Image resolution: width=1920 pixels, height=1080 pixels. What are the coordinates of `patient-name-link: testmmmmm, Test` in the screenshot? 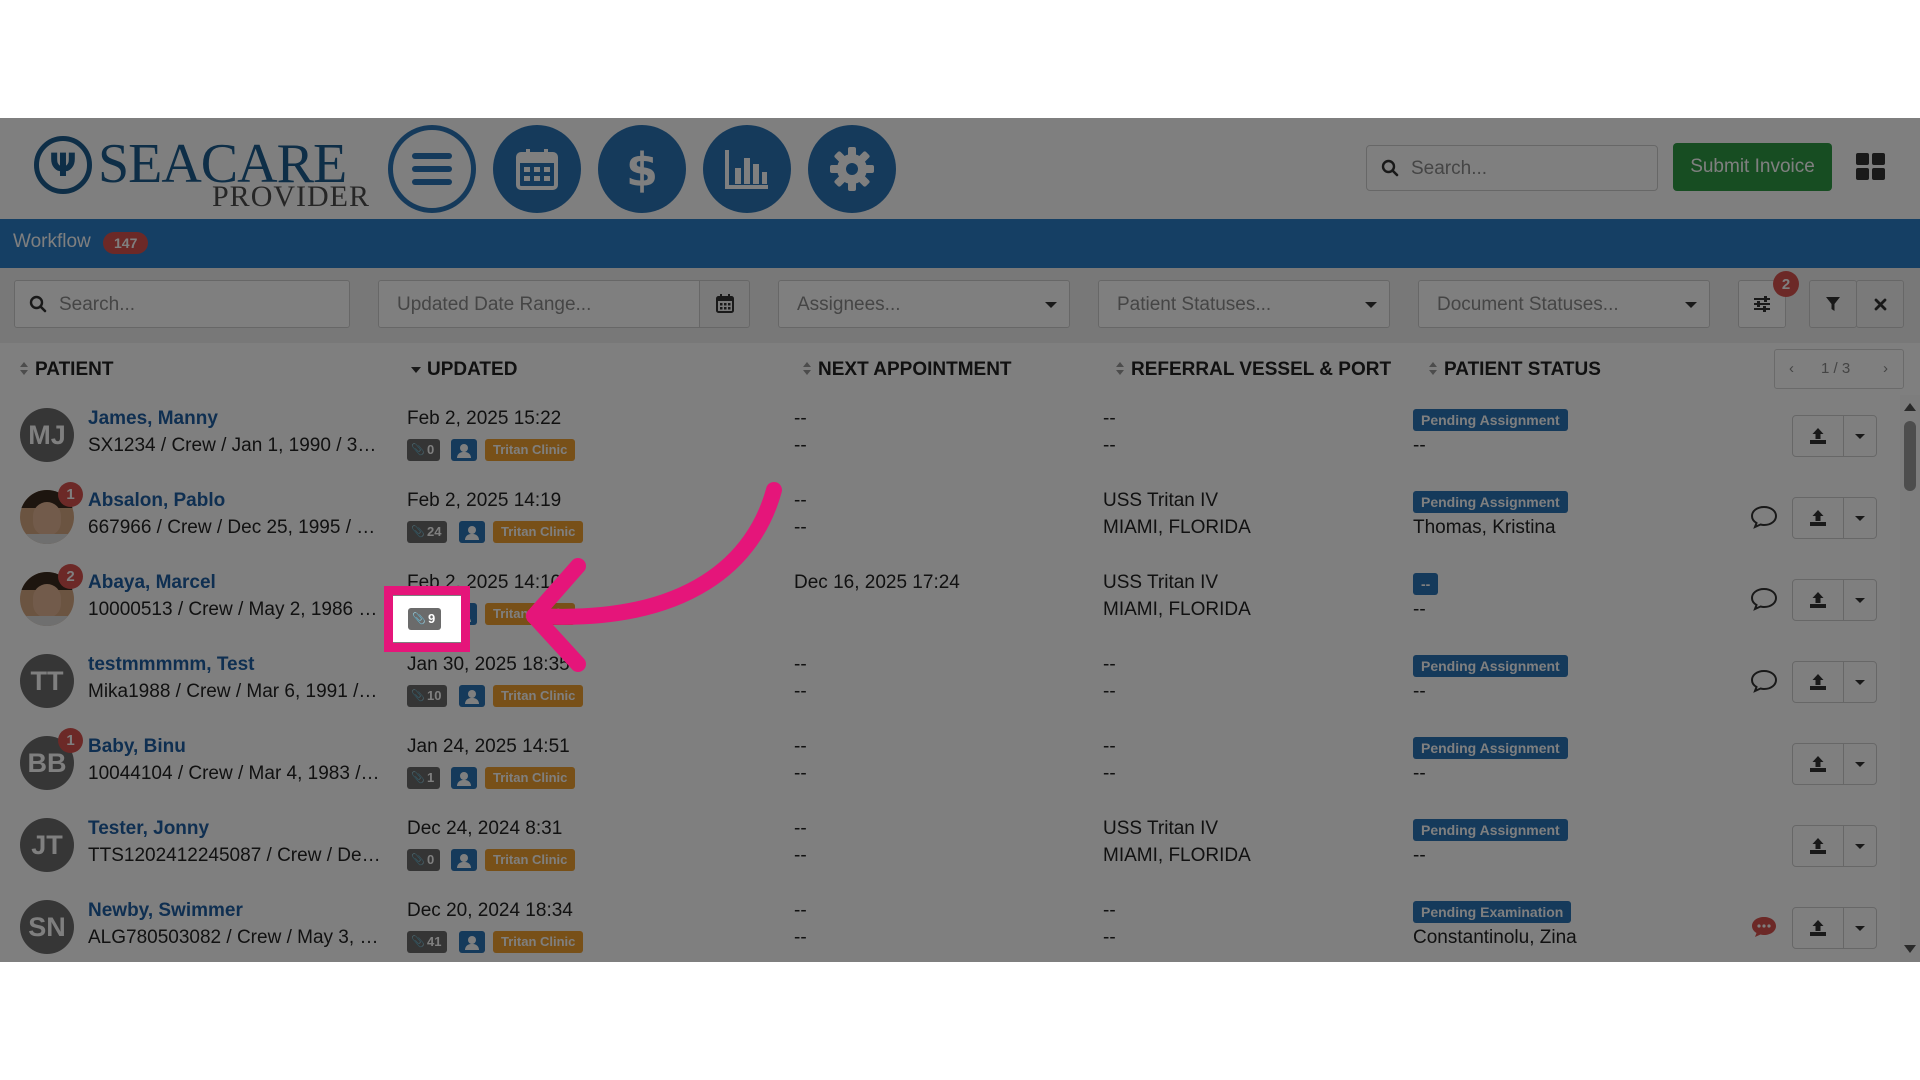 It's located at (171, 665).